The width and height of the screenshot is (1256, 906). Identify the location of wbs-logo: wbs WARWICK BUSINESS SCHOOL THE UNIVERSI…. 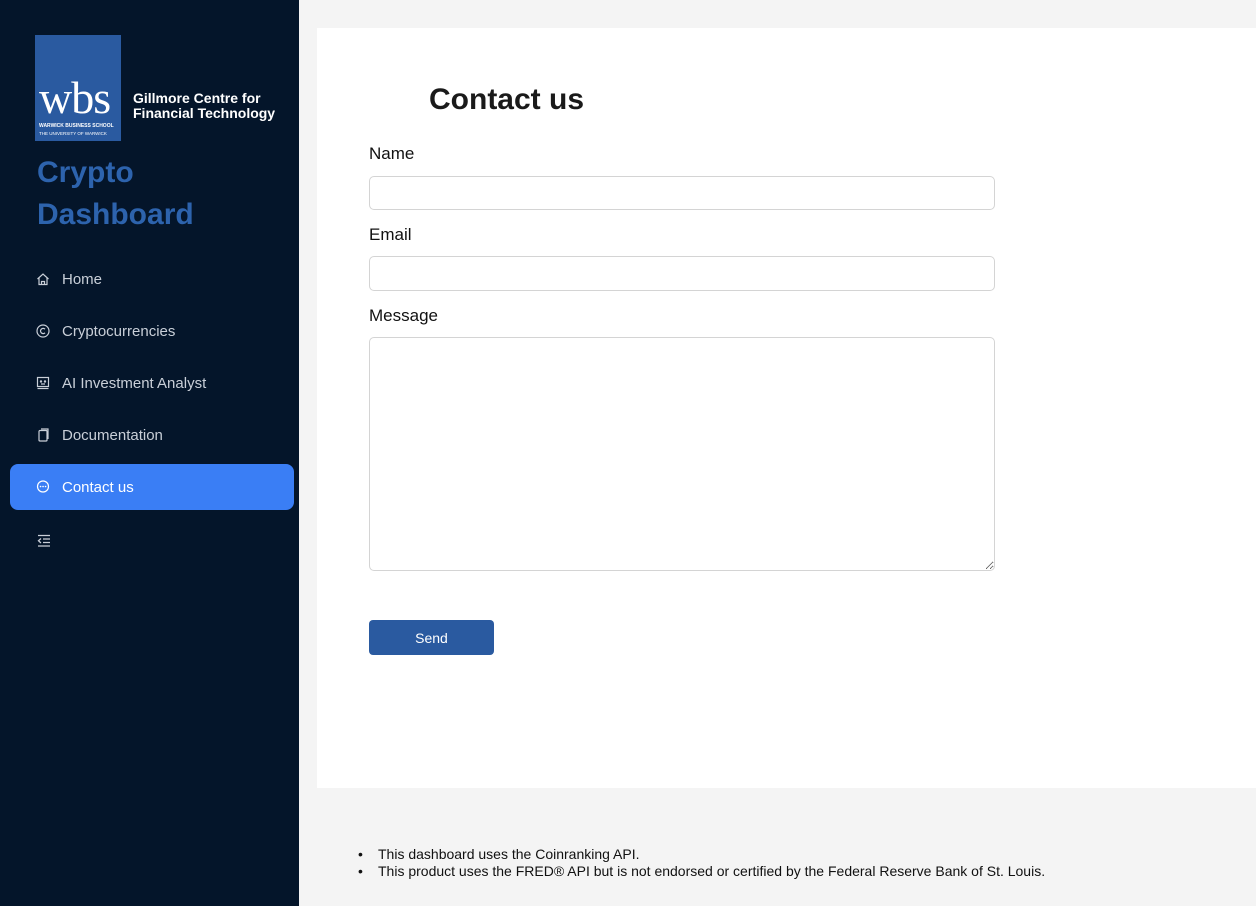
(78, 88).